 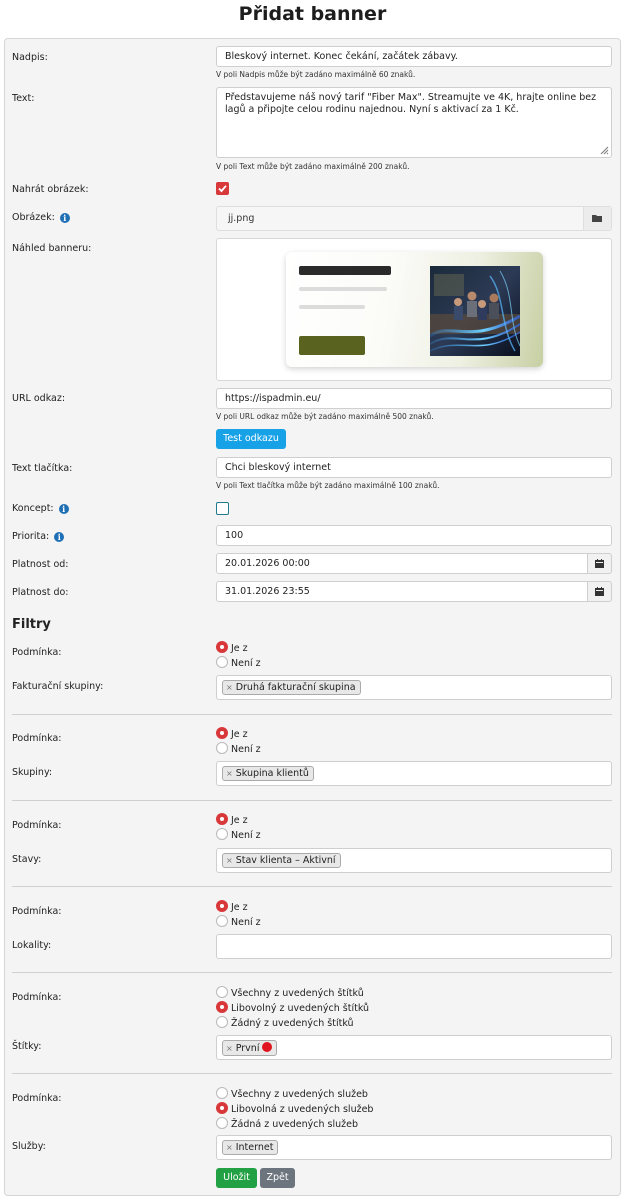 What do you see at coordinates (295, 687) in the screenshot?
I see `tag-label: Druhá fakturační skupina` at bounding box center [295, 687].